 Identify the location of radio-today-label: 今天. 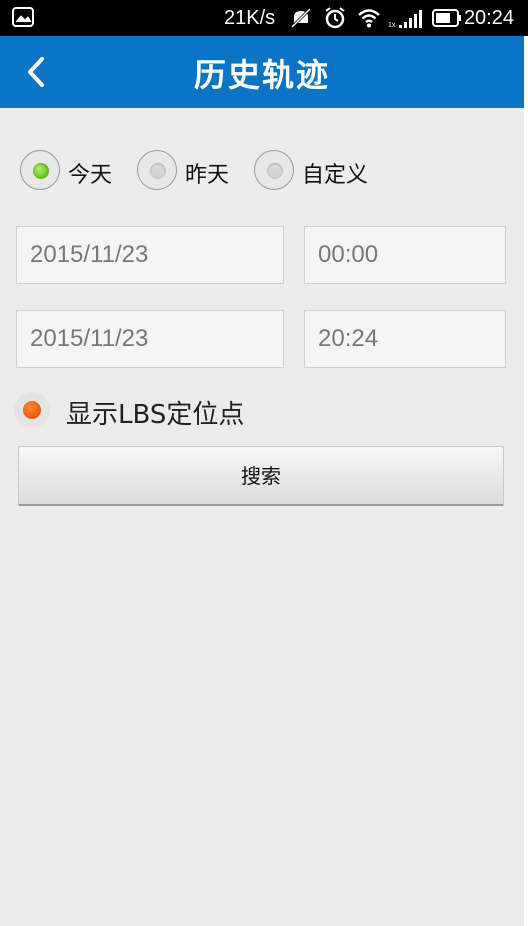
(90, 175).